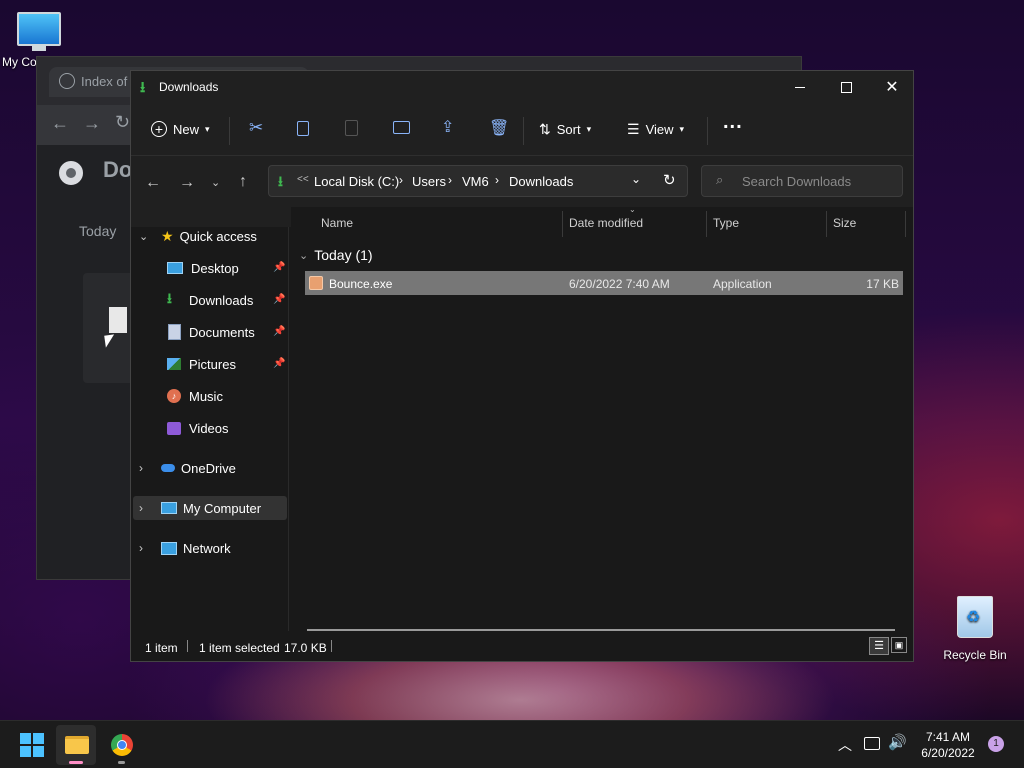 The width and height of the screenshot is (1024, 768). I want to click on chrome-icon, so click(122, 745).